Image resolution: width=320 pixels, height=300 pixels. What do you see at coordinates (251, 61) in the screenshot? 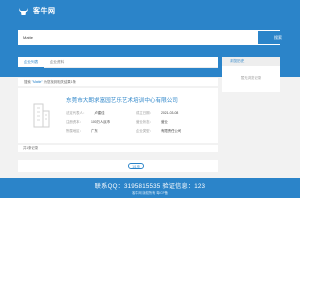
I see `history-title: 浏览历史` at bounding box center [251, 61].